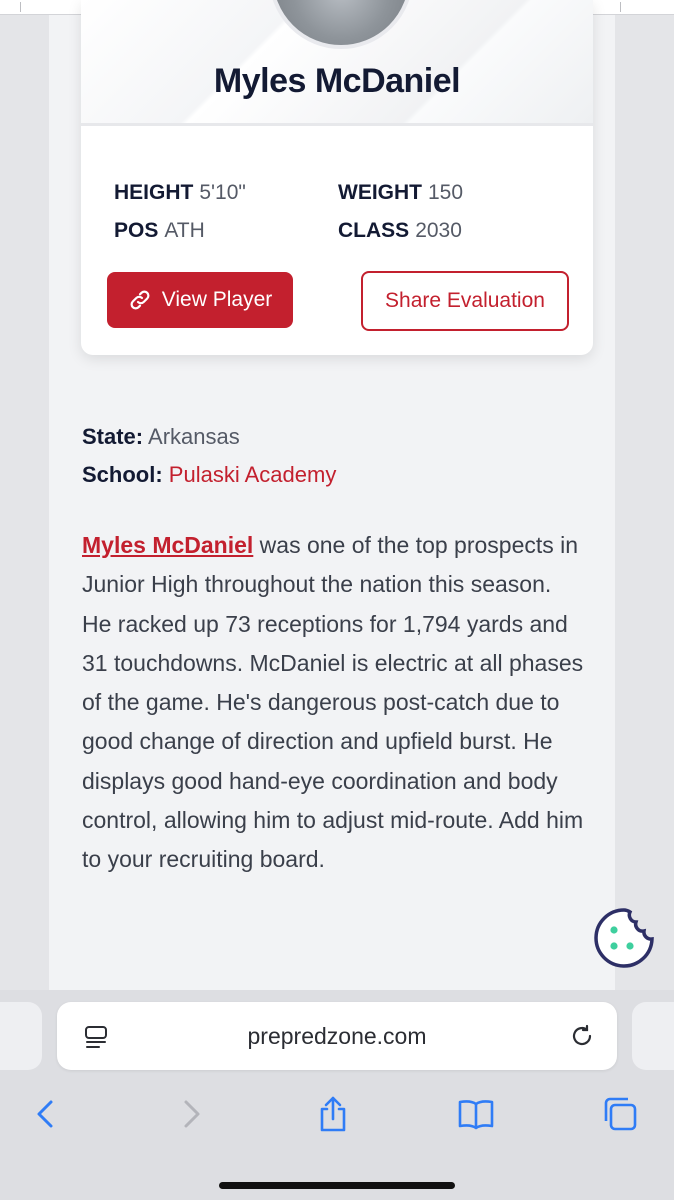  I want to click on link-icon, so click(140, 300).